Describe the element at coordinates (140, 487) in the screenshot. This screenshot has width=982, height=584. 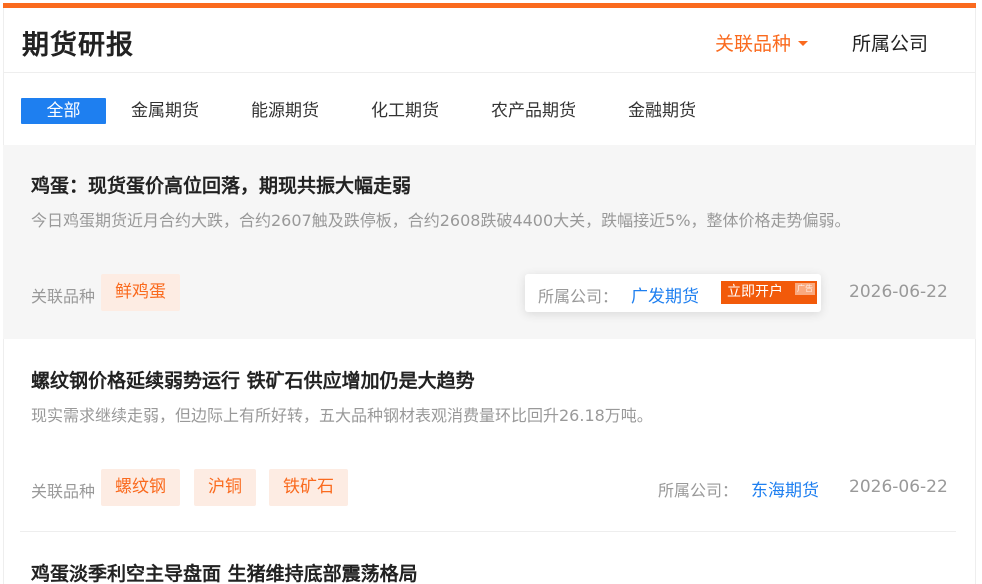
I see `variety-tag: 螺纹钢` at that location.